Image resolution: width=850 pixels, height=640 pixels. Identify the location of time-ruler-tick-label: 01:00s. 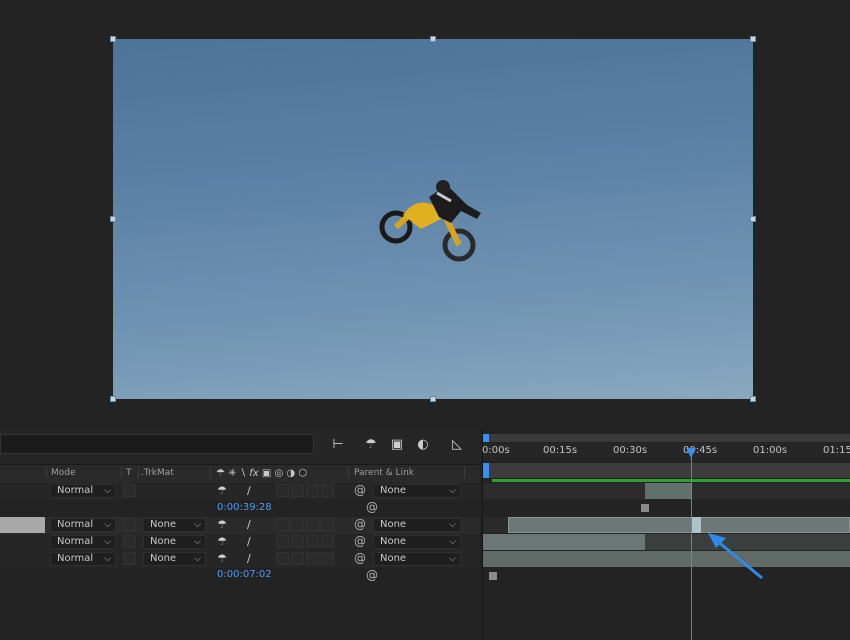
(770, 450).